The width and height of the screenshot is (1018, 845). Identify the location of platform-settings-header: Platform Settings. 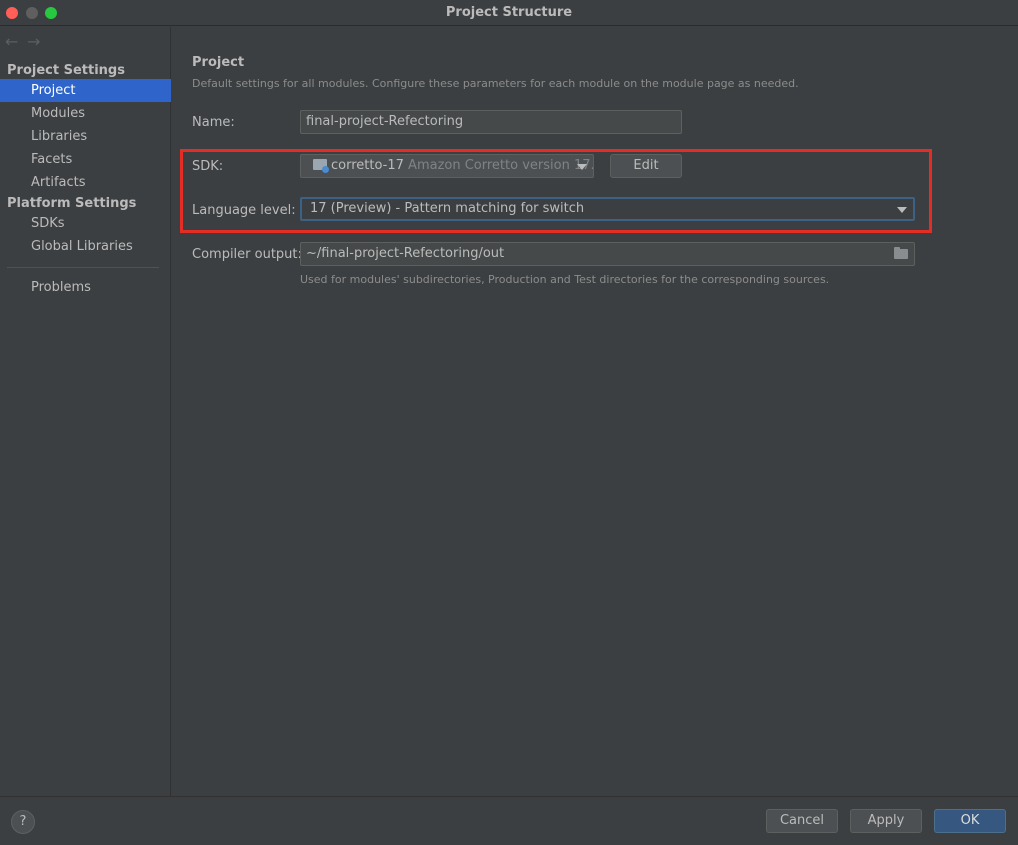
(72, 203).